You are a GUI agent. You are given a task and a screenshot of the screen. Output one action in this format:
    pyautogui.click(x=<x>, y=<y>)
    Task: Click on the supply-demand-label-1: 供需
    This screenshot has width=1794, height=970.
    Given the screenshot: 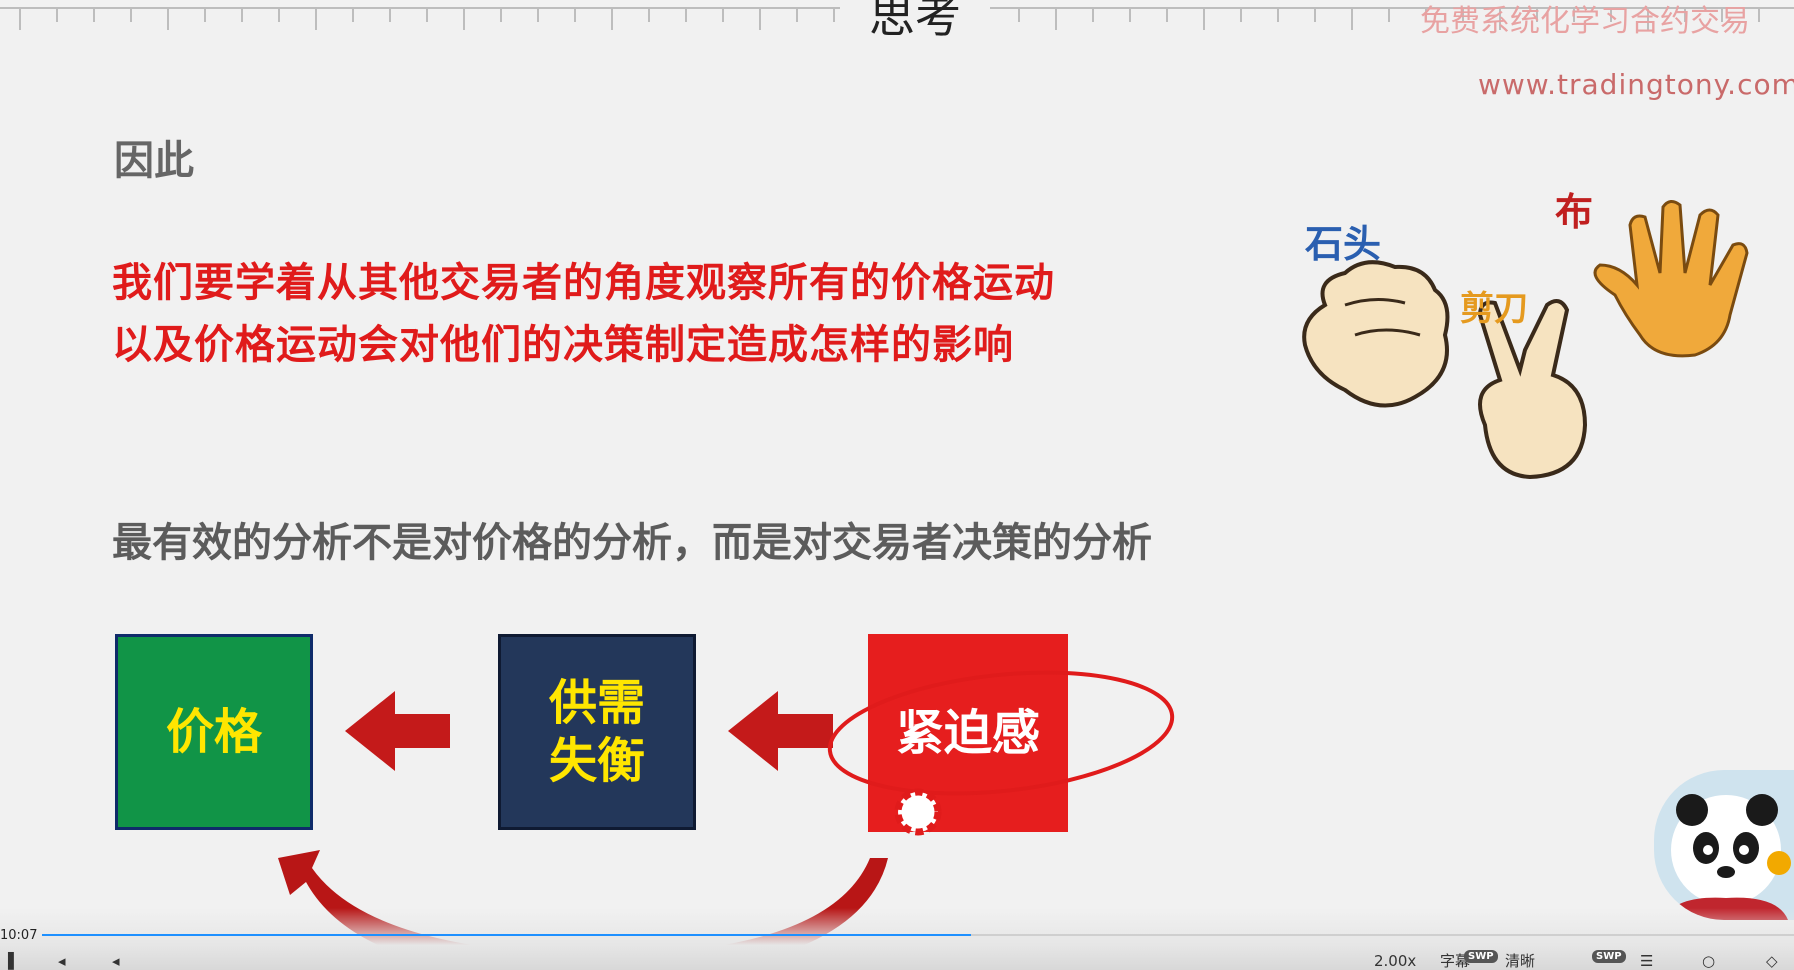 What is the action you would take?
    pyautogui.click(x=596, y=703)
    